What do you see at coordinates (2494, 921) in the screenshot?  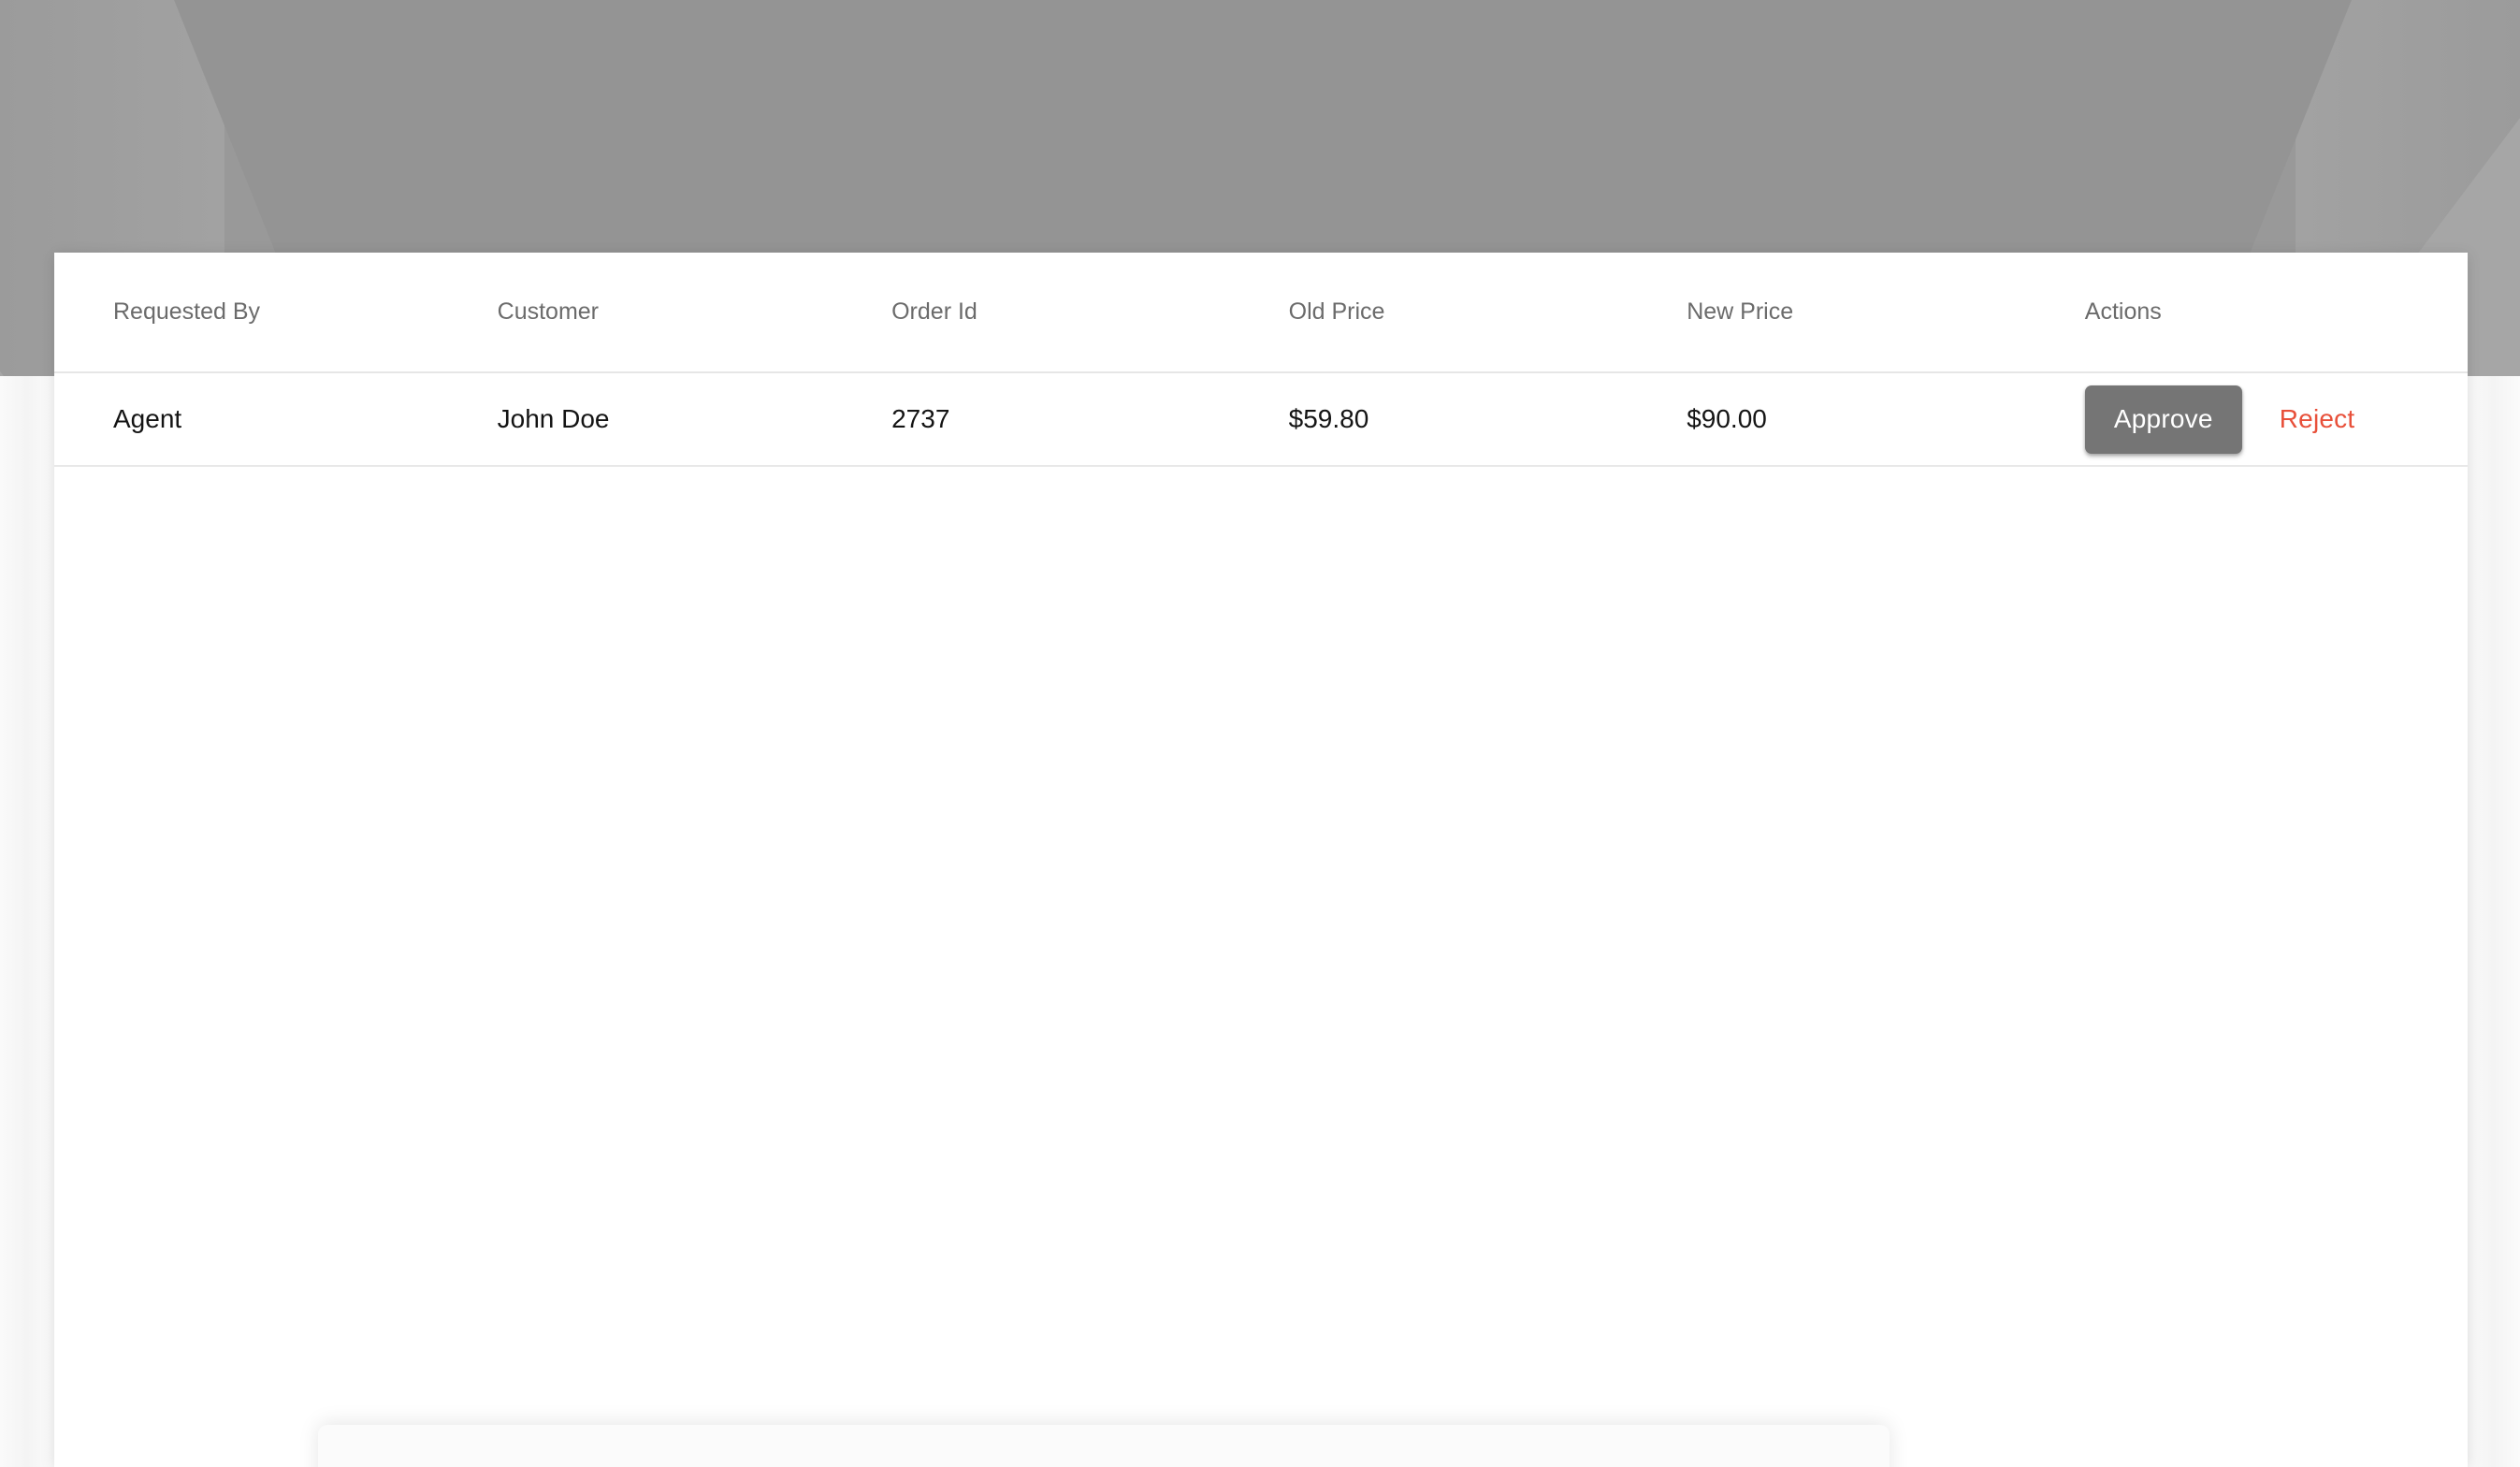 I see `page-gutter-right` at bounding box center [2494, 921].